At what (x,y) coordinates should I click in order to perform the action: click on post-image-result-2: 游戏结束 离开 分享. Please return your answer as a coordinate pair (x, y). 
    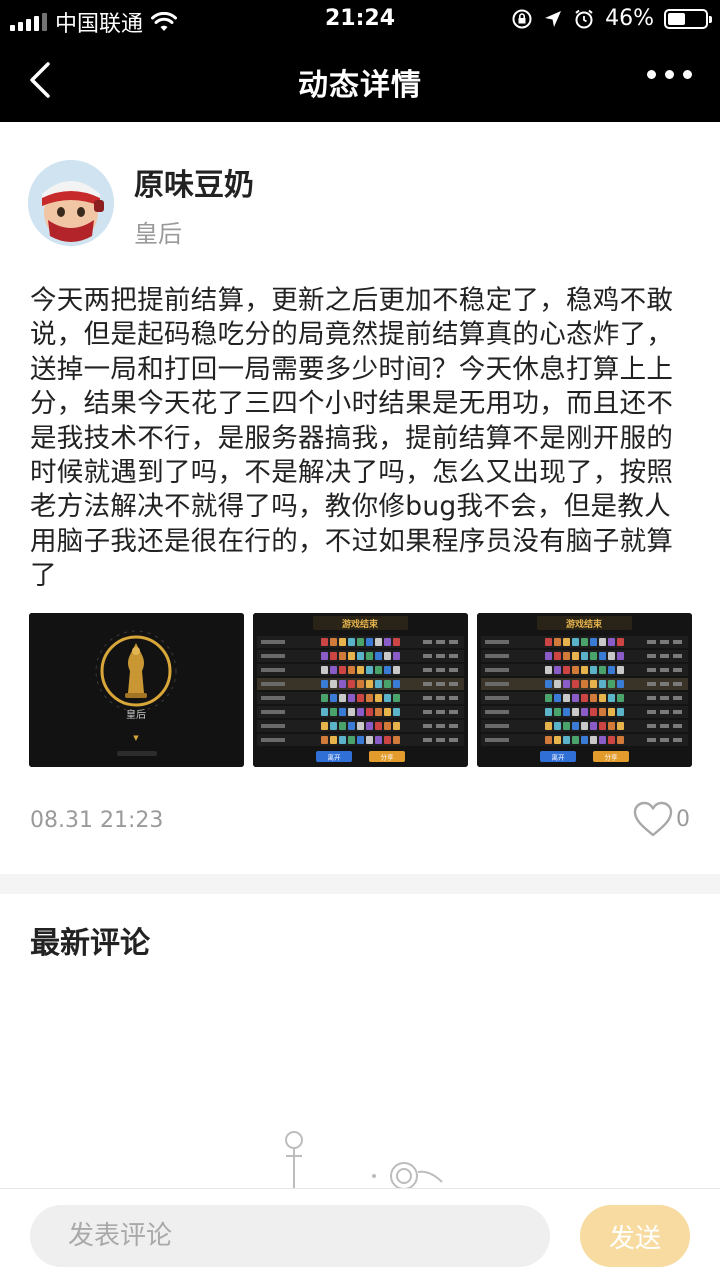
    Looking at the image, I should click on (584, 690).